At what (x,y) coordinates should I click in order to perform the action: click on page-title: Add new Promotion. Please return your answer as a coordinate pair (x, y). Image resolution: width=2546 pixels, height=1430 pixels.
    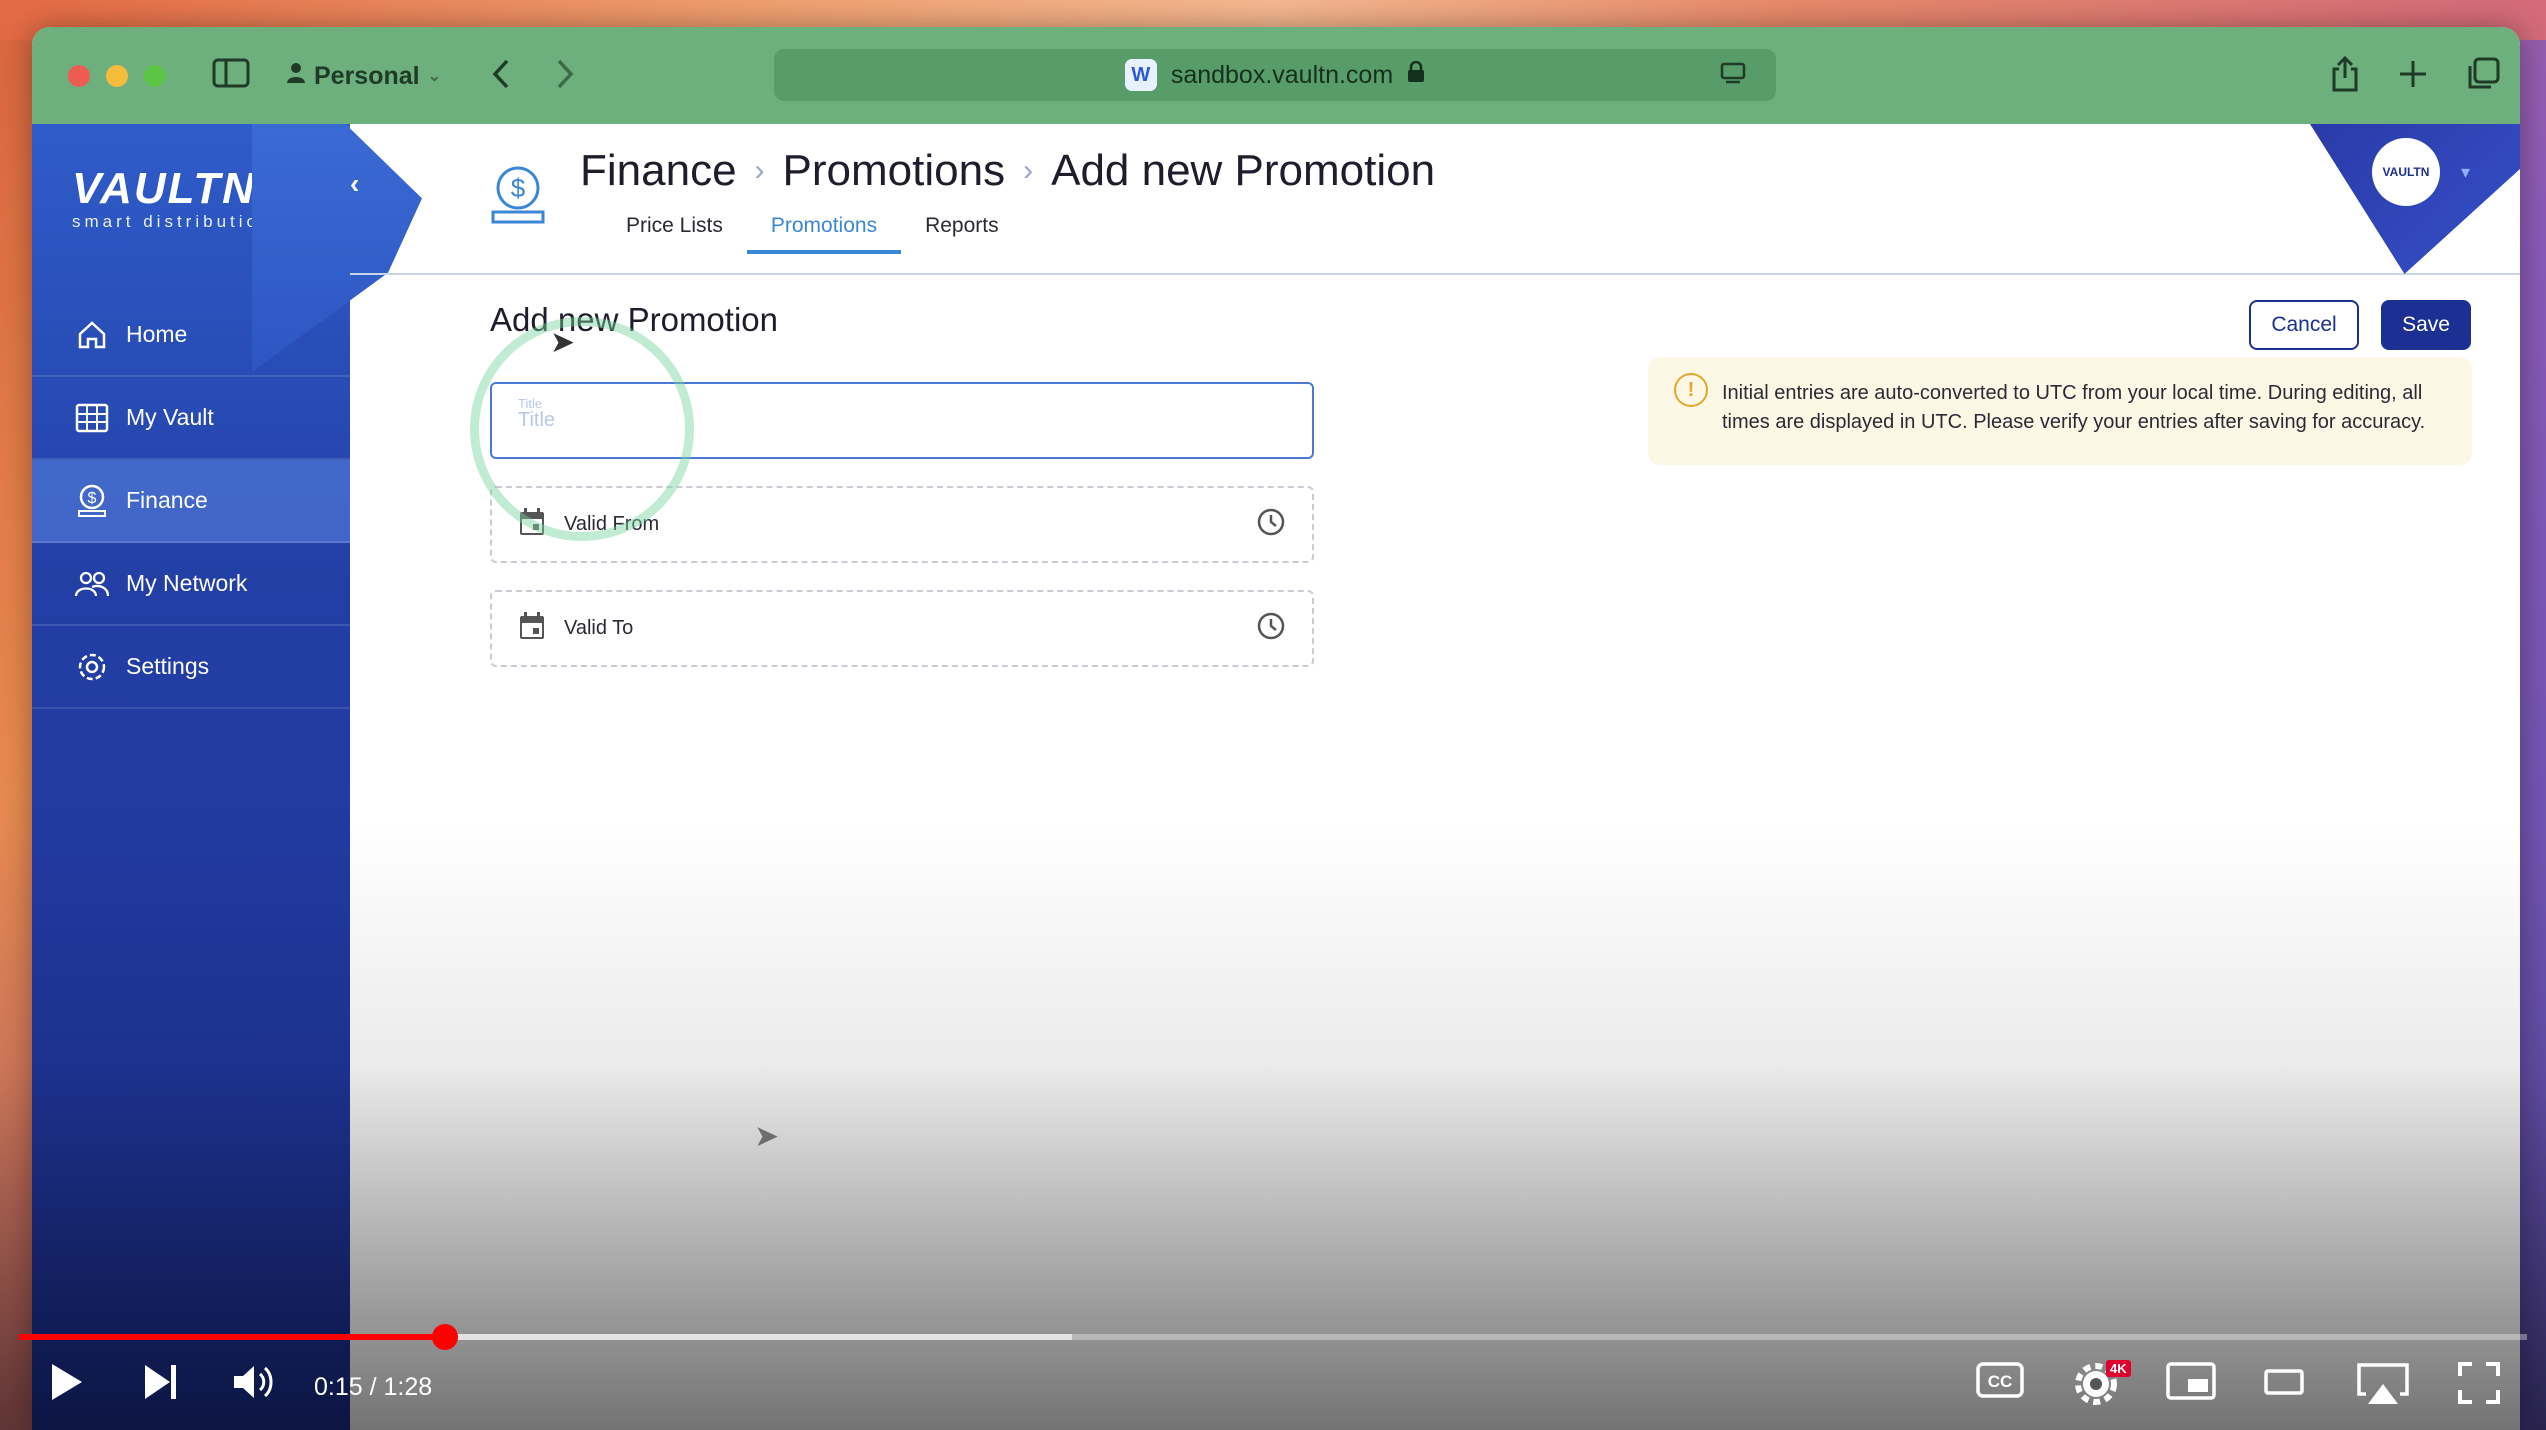
    Looking at the image, I should click on (1243, 170).